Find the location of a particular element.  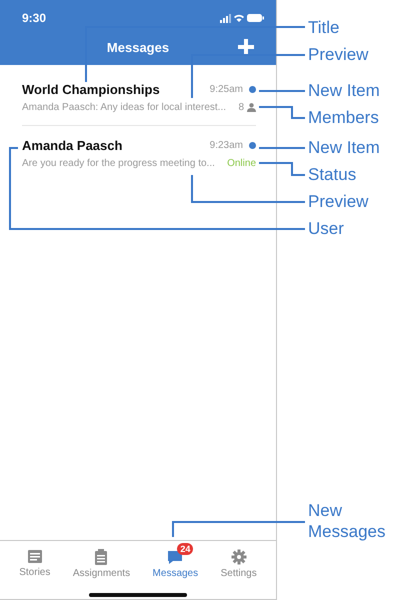

add-button is located at coordinates (246, 47).